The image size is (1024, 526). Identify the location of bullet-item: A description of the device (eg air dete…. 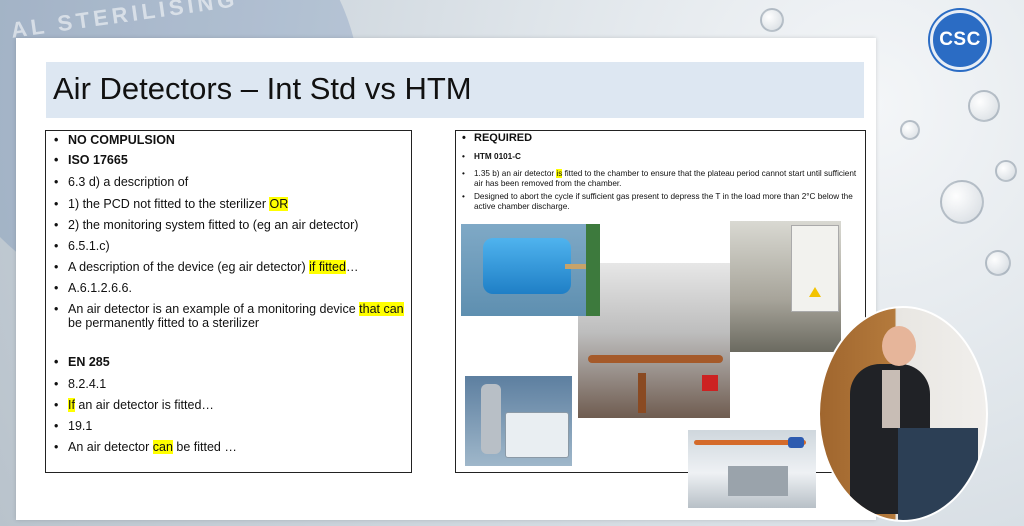
(229, 267).